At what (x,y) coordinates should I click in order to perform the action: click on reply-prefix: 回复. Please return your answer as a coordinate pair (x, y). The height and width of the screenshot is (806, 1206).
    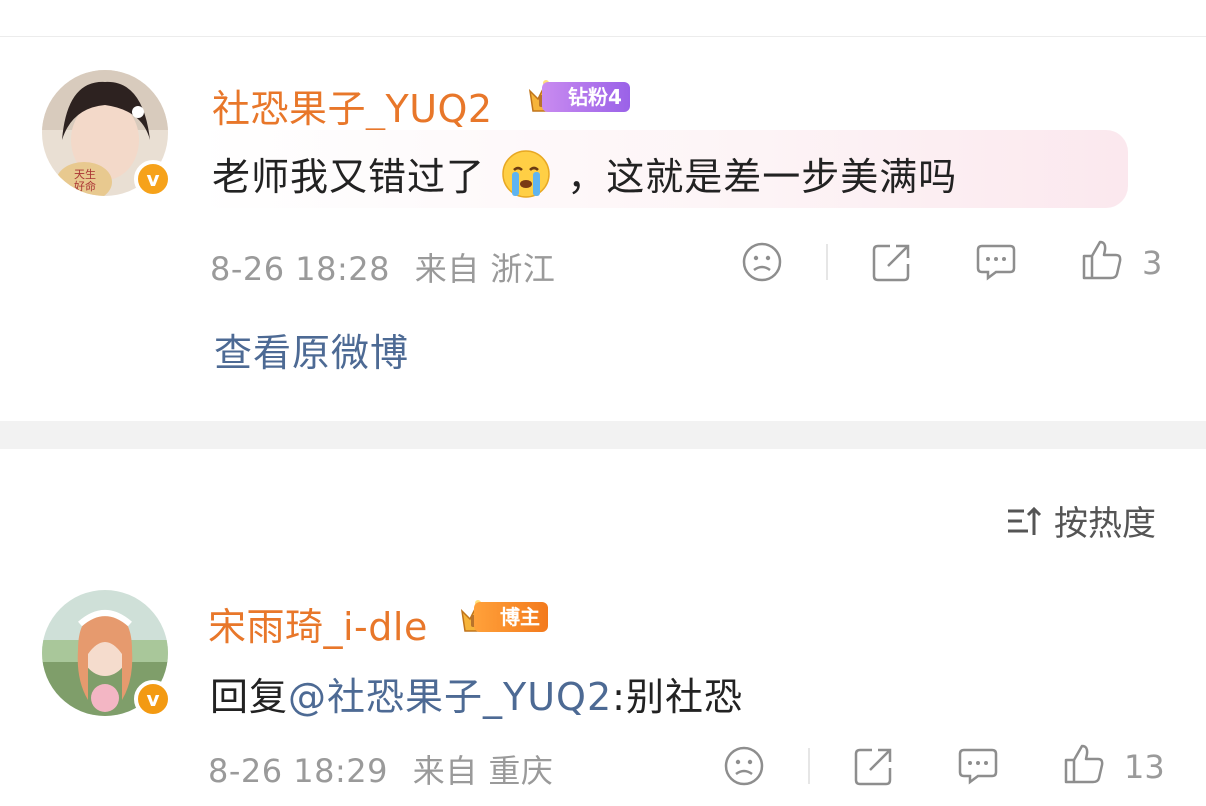
    Looking at the image, I should click on (249, 697).